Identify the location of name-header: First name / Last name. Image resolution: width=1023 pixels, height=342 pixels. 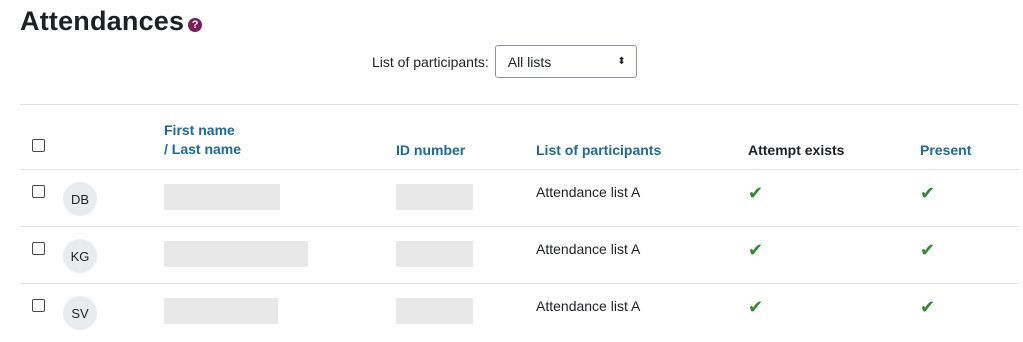
(280, 137).